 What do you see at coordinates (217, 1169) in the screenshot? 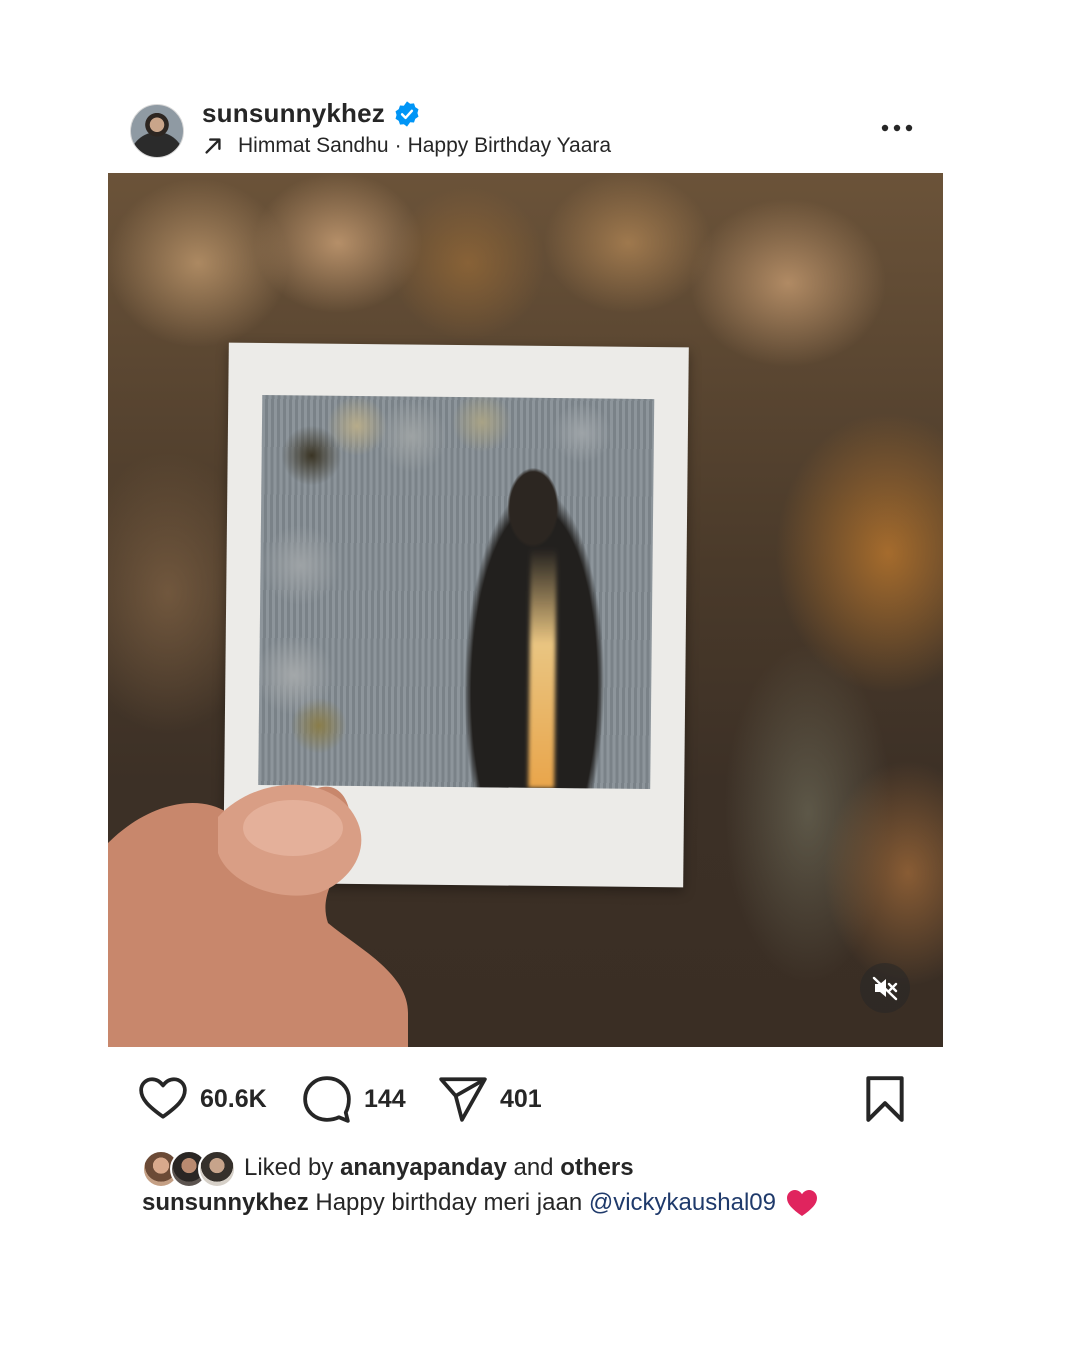
I see `avatar` at bounding box center [217, 1169].